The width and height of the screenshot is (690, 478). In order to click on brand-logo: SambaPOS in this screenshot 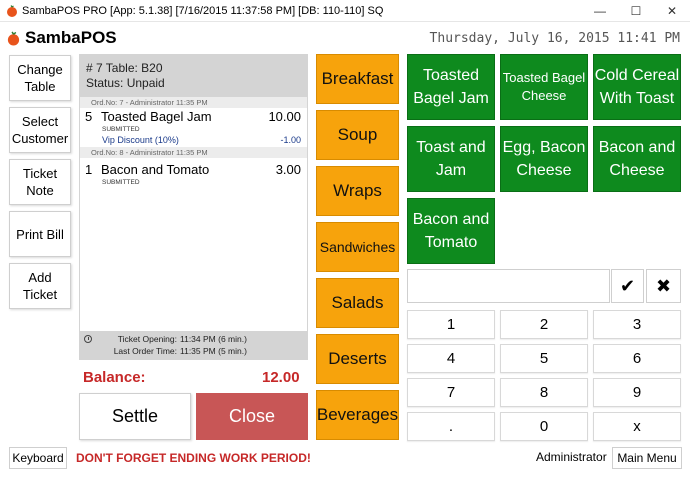, I will do `click(61, 38)`.